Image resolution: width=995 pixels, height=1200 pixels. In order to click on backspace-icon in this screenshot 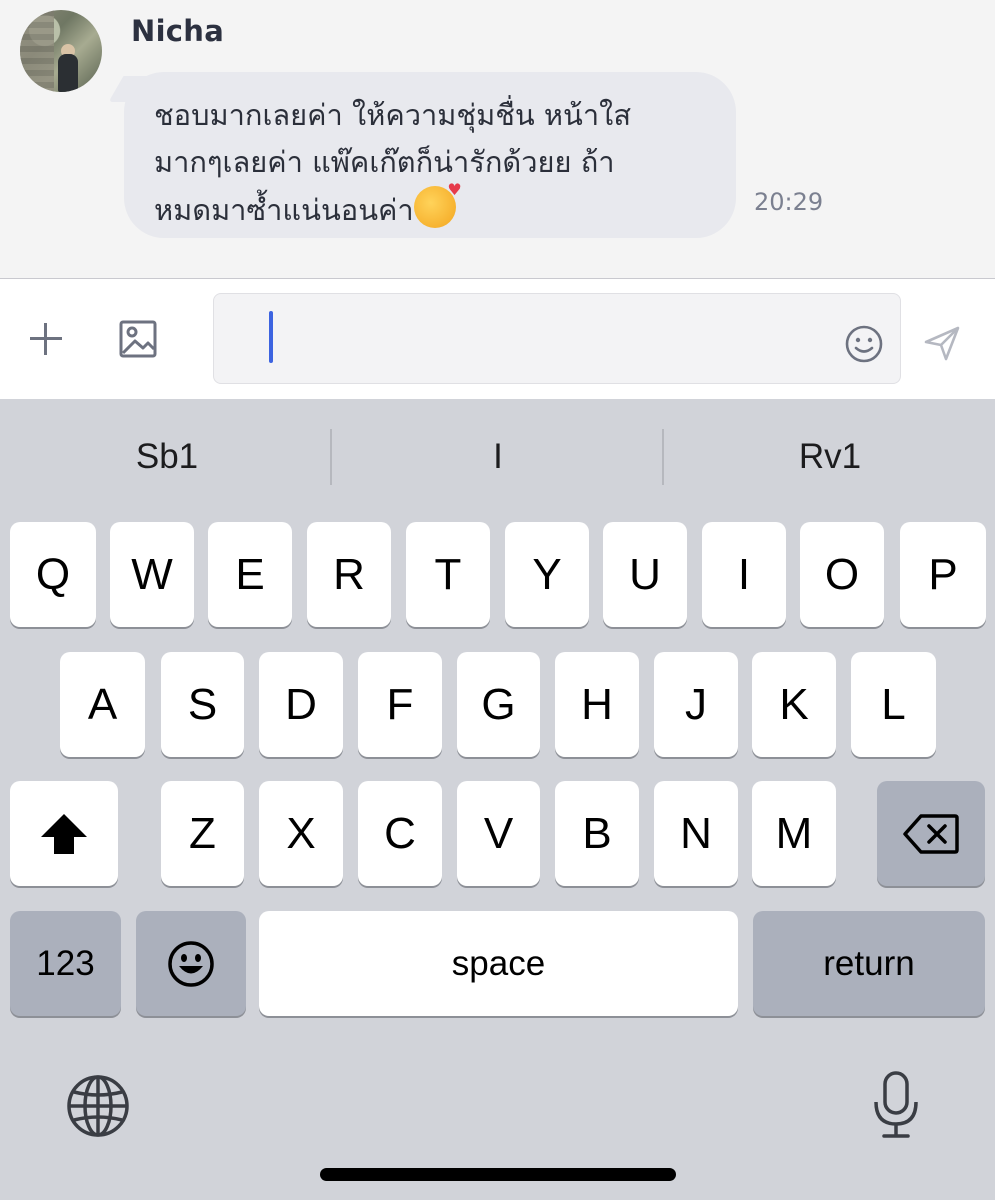, I will do `click(931, 833)`.